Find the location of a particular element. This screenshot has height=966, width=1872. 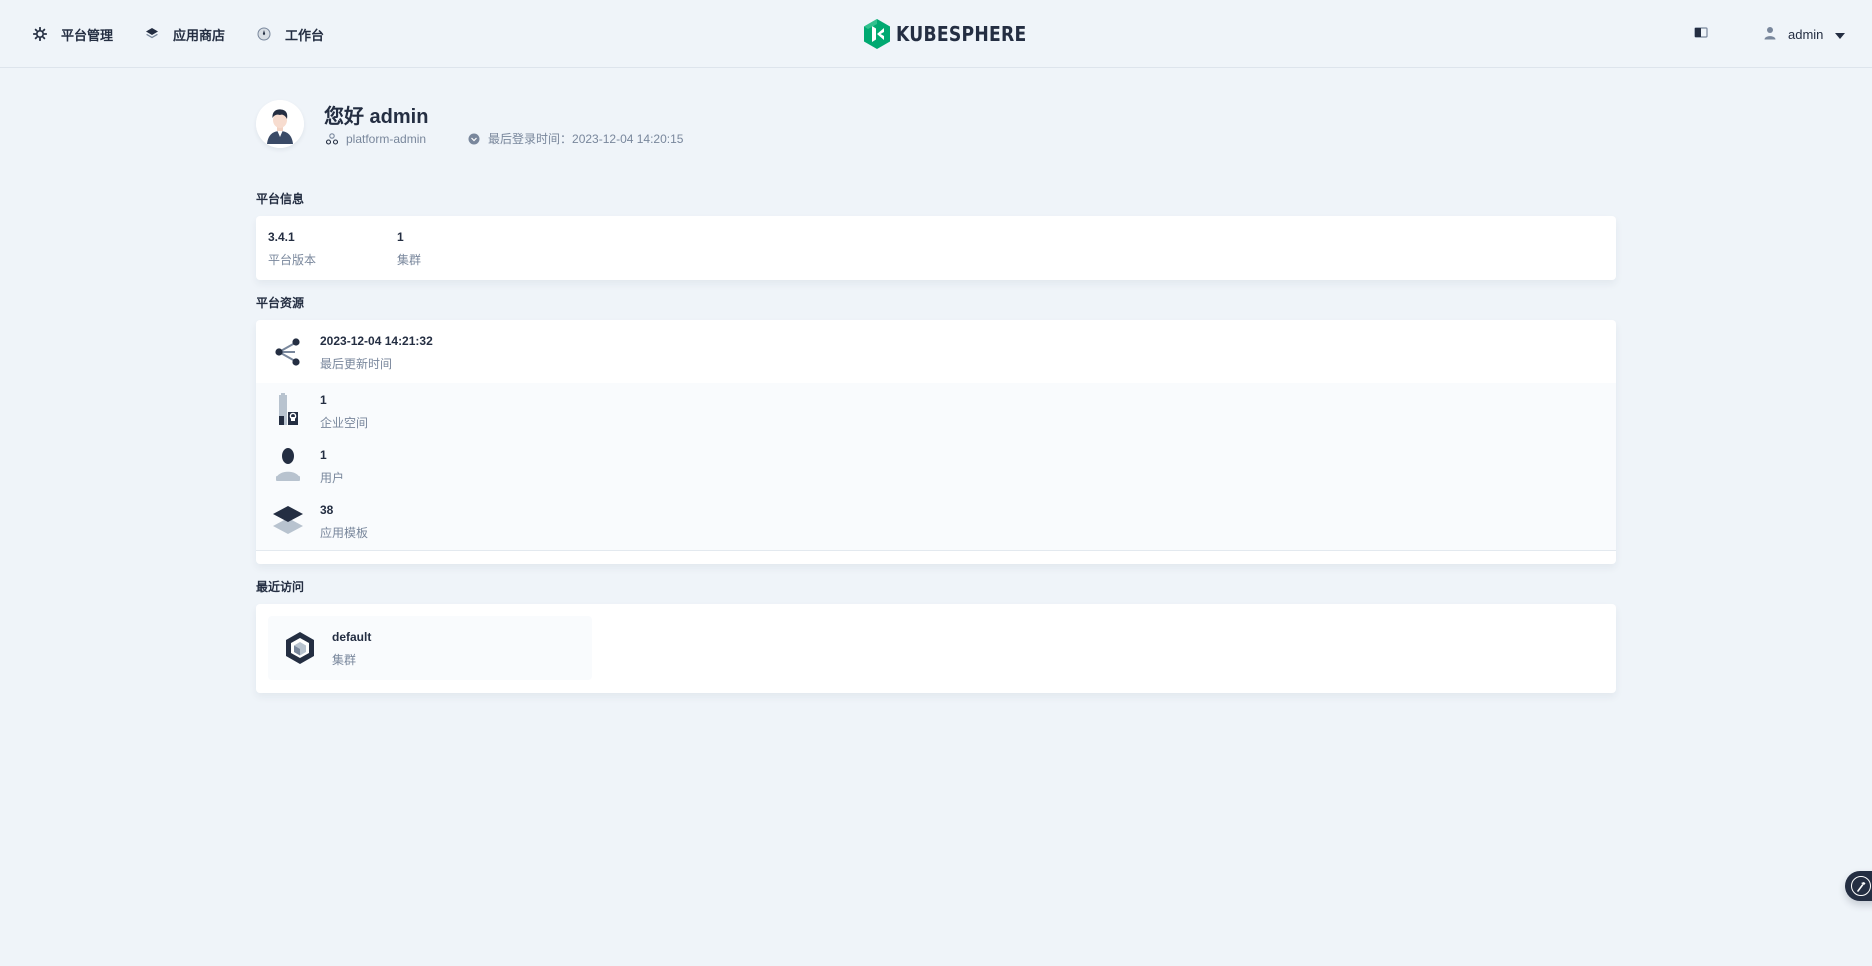

cluster-count-item: 1 集群 is located at coordinates (409, 249).